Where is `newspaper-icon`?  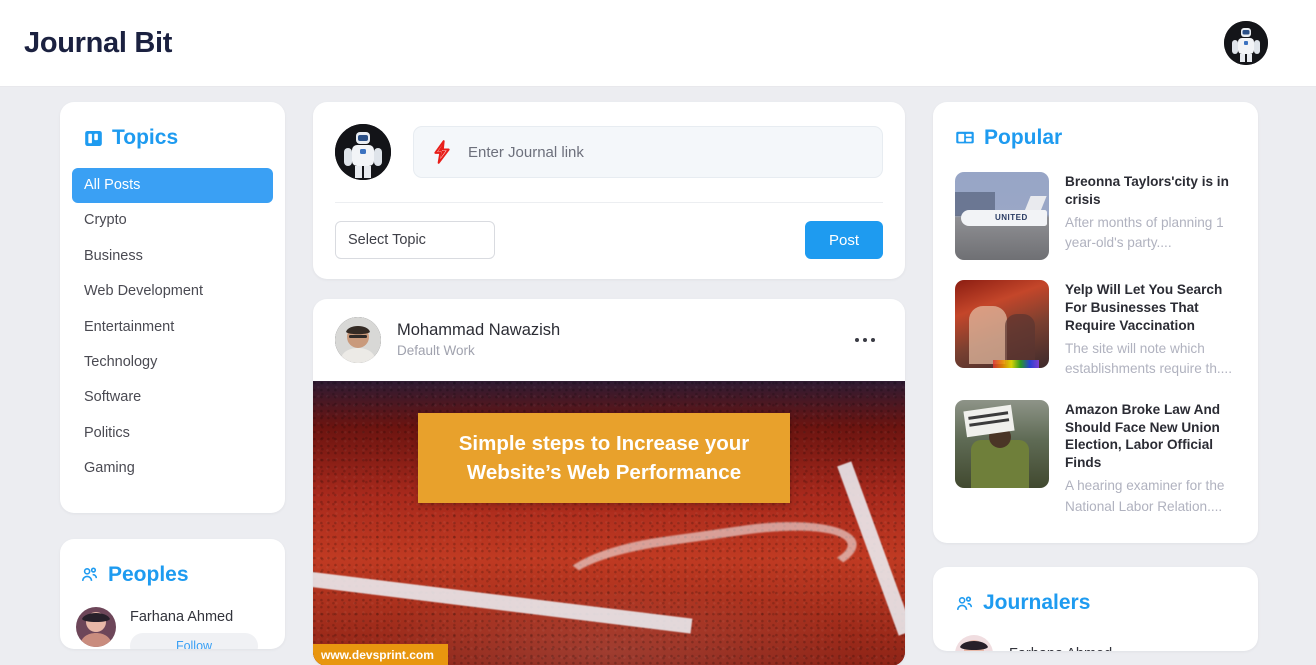 newspaper-icon is located at coordinates (965, 137).